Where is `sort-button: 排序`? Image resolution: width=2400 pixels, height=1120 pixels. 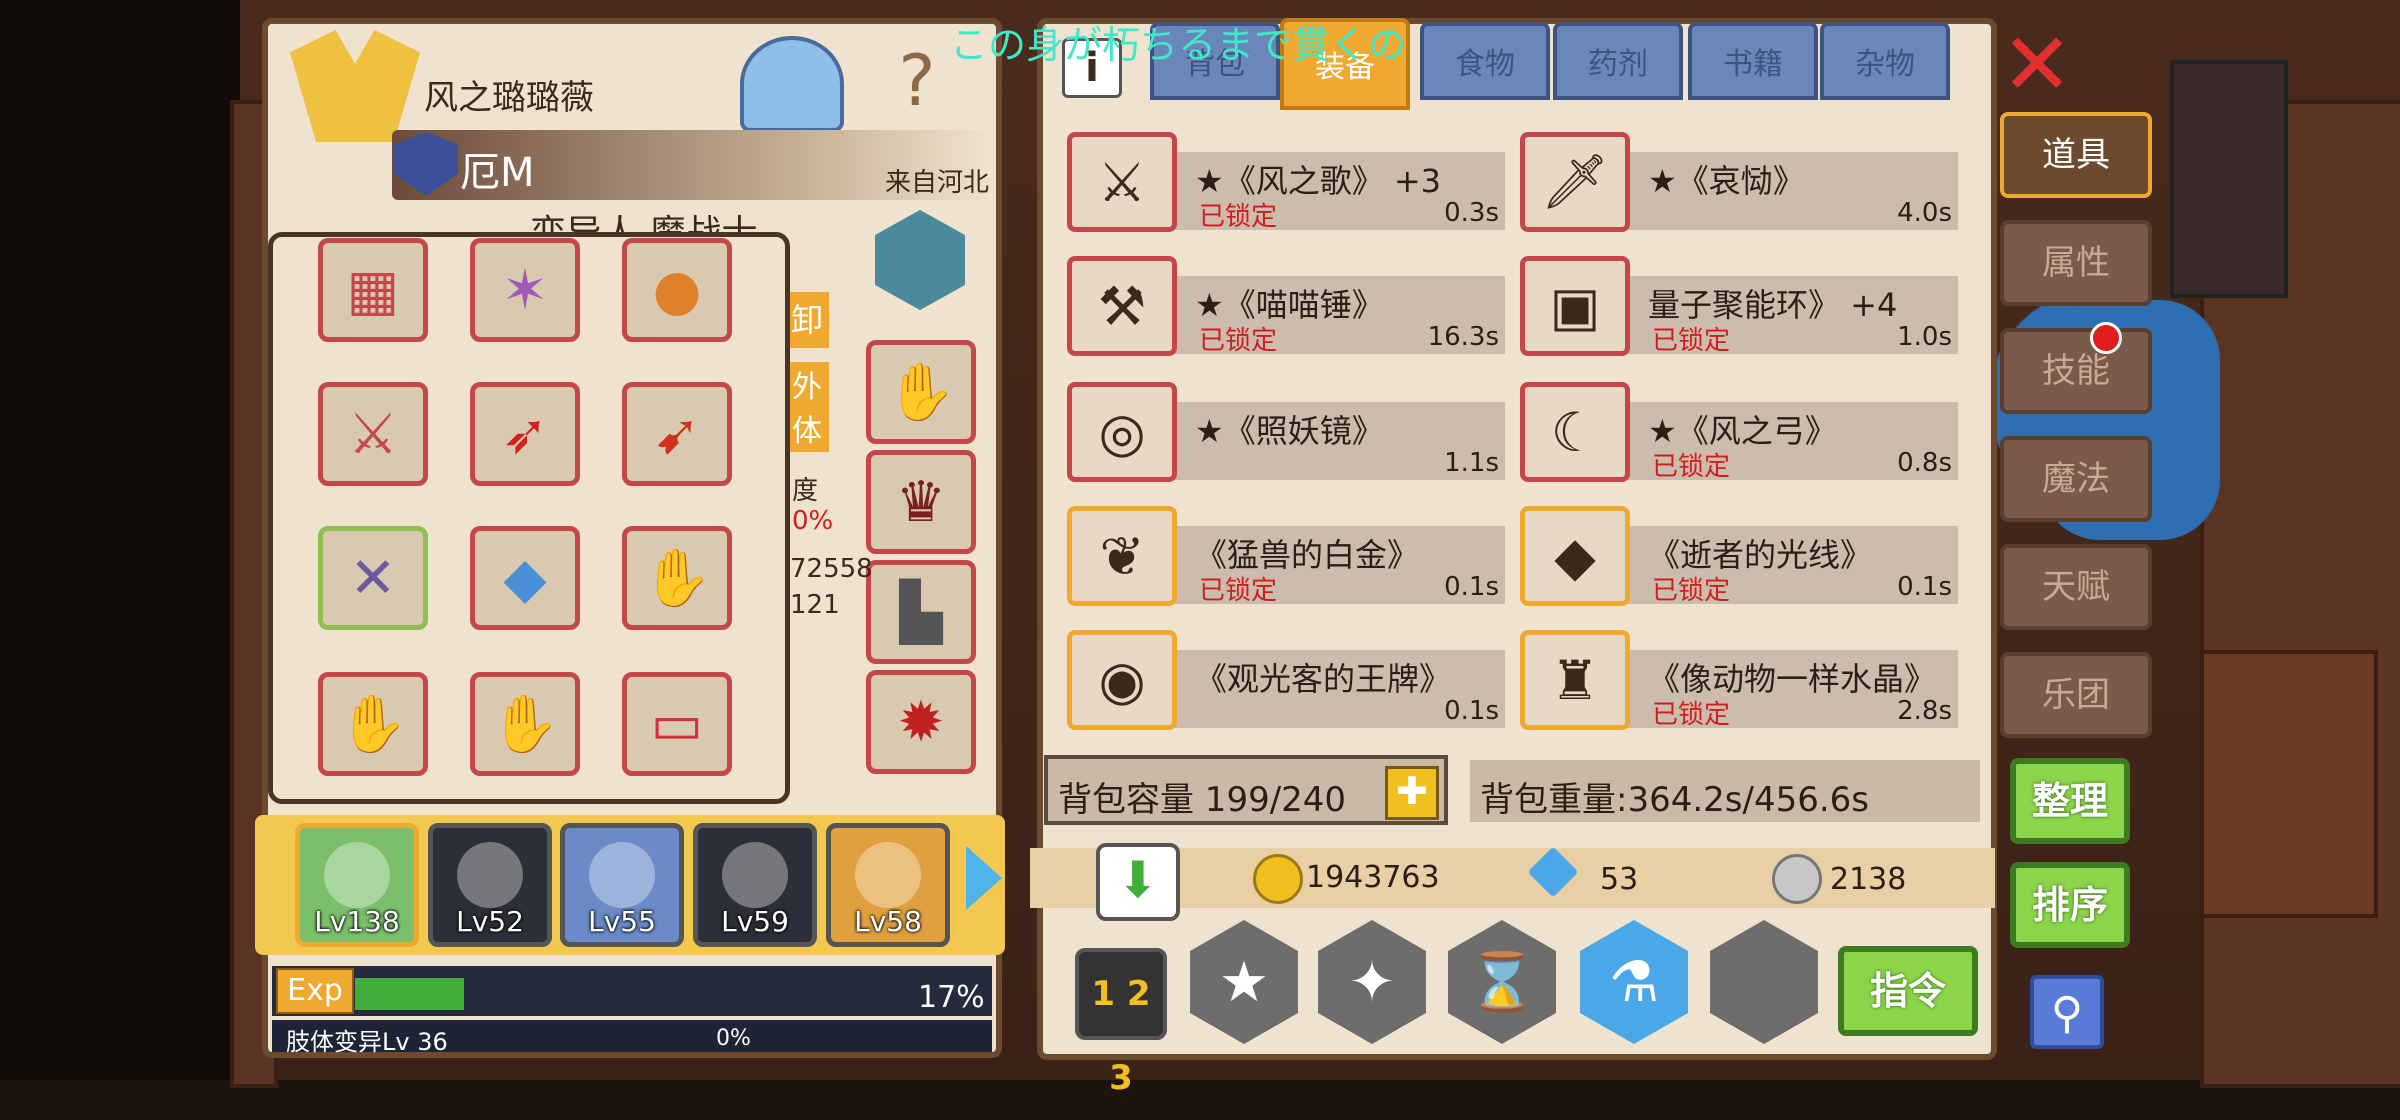
sort-button: 排序 is located at coordinates (2070, 905).